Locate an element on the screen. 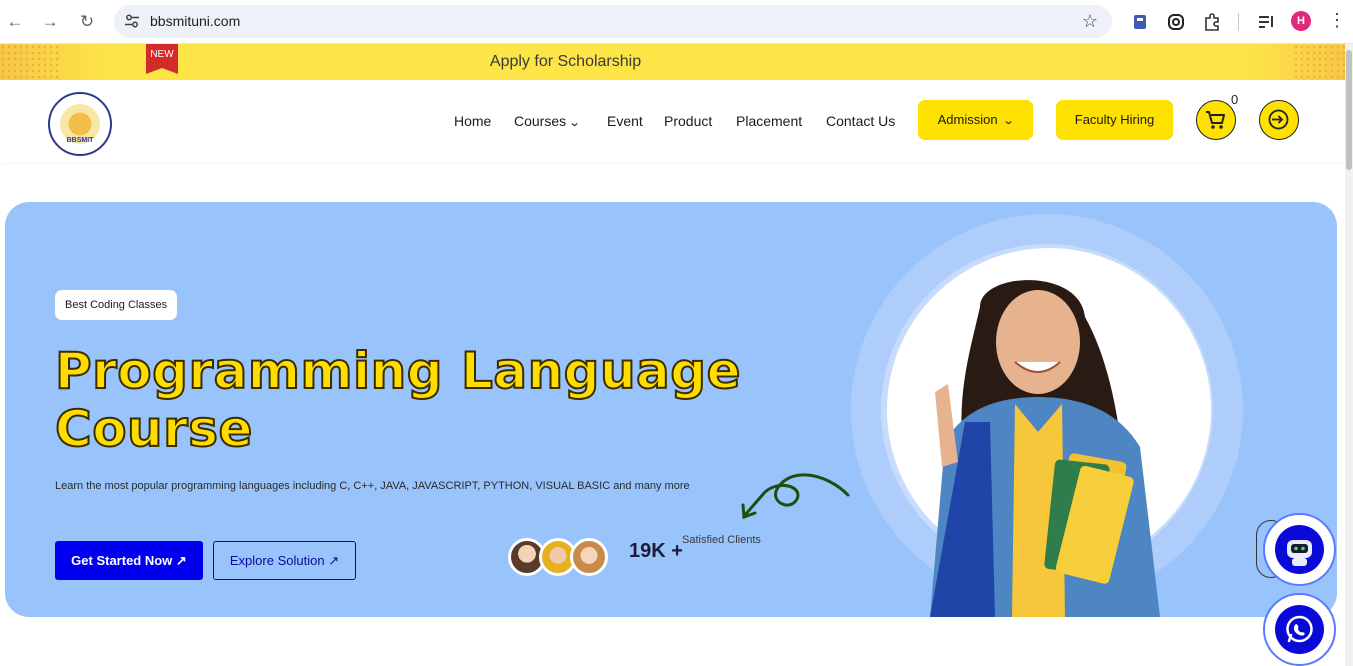  decorative-pattern is located at coordinates (1323, 62).